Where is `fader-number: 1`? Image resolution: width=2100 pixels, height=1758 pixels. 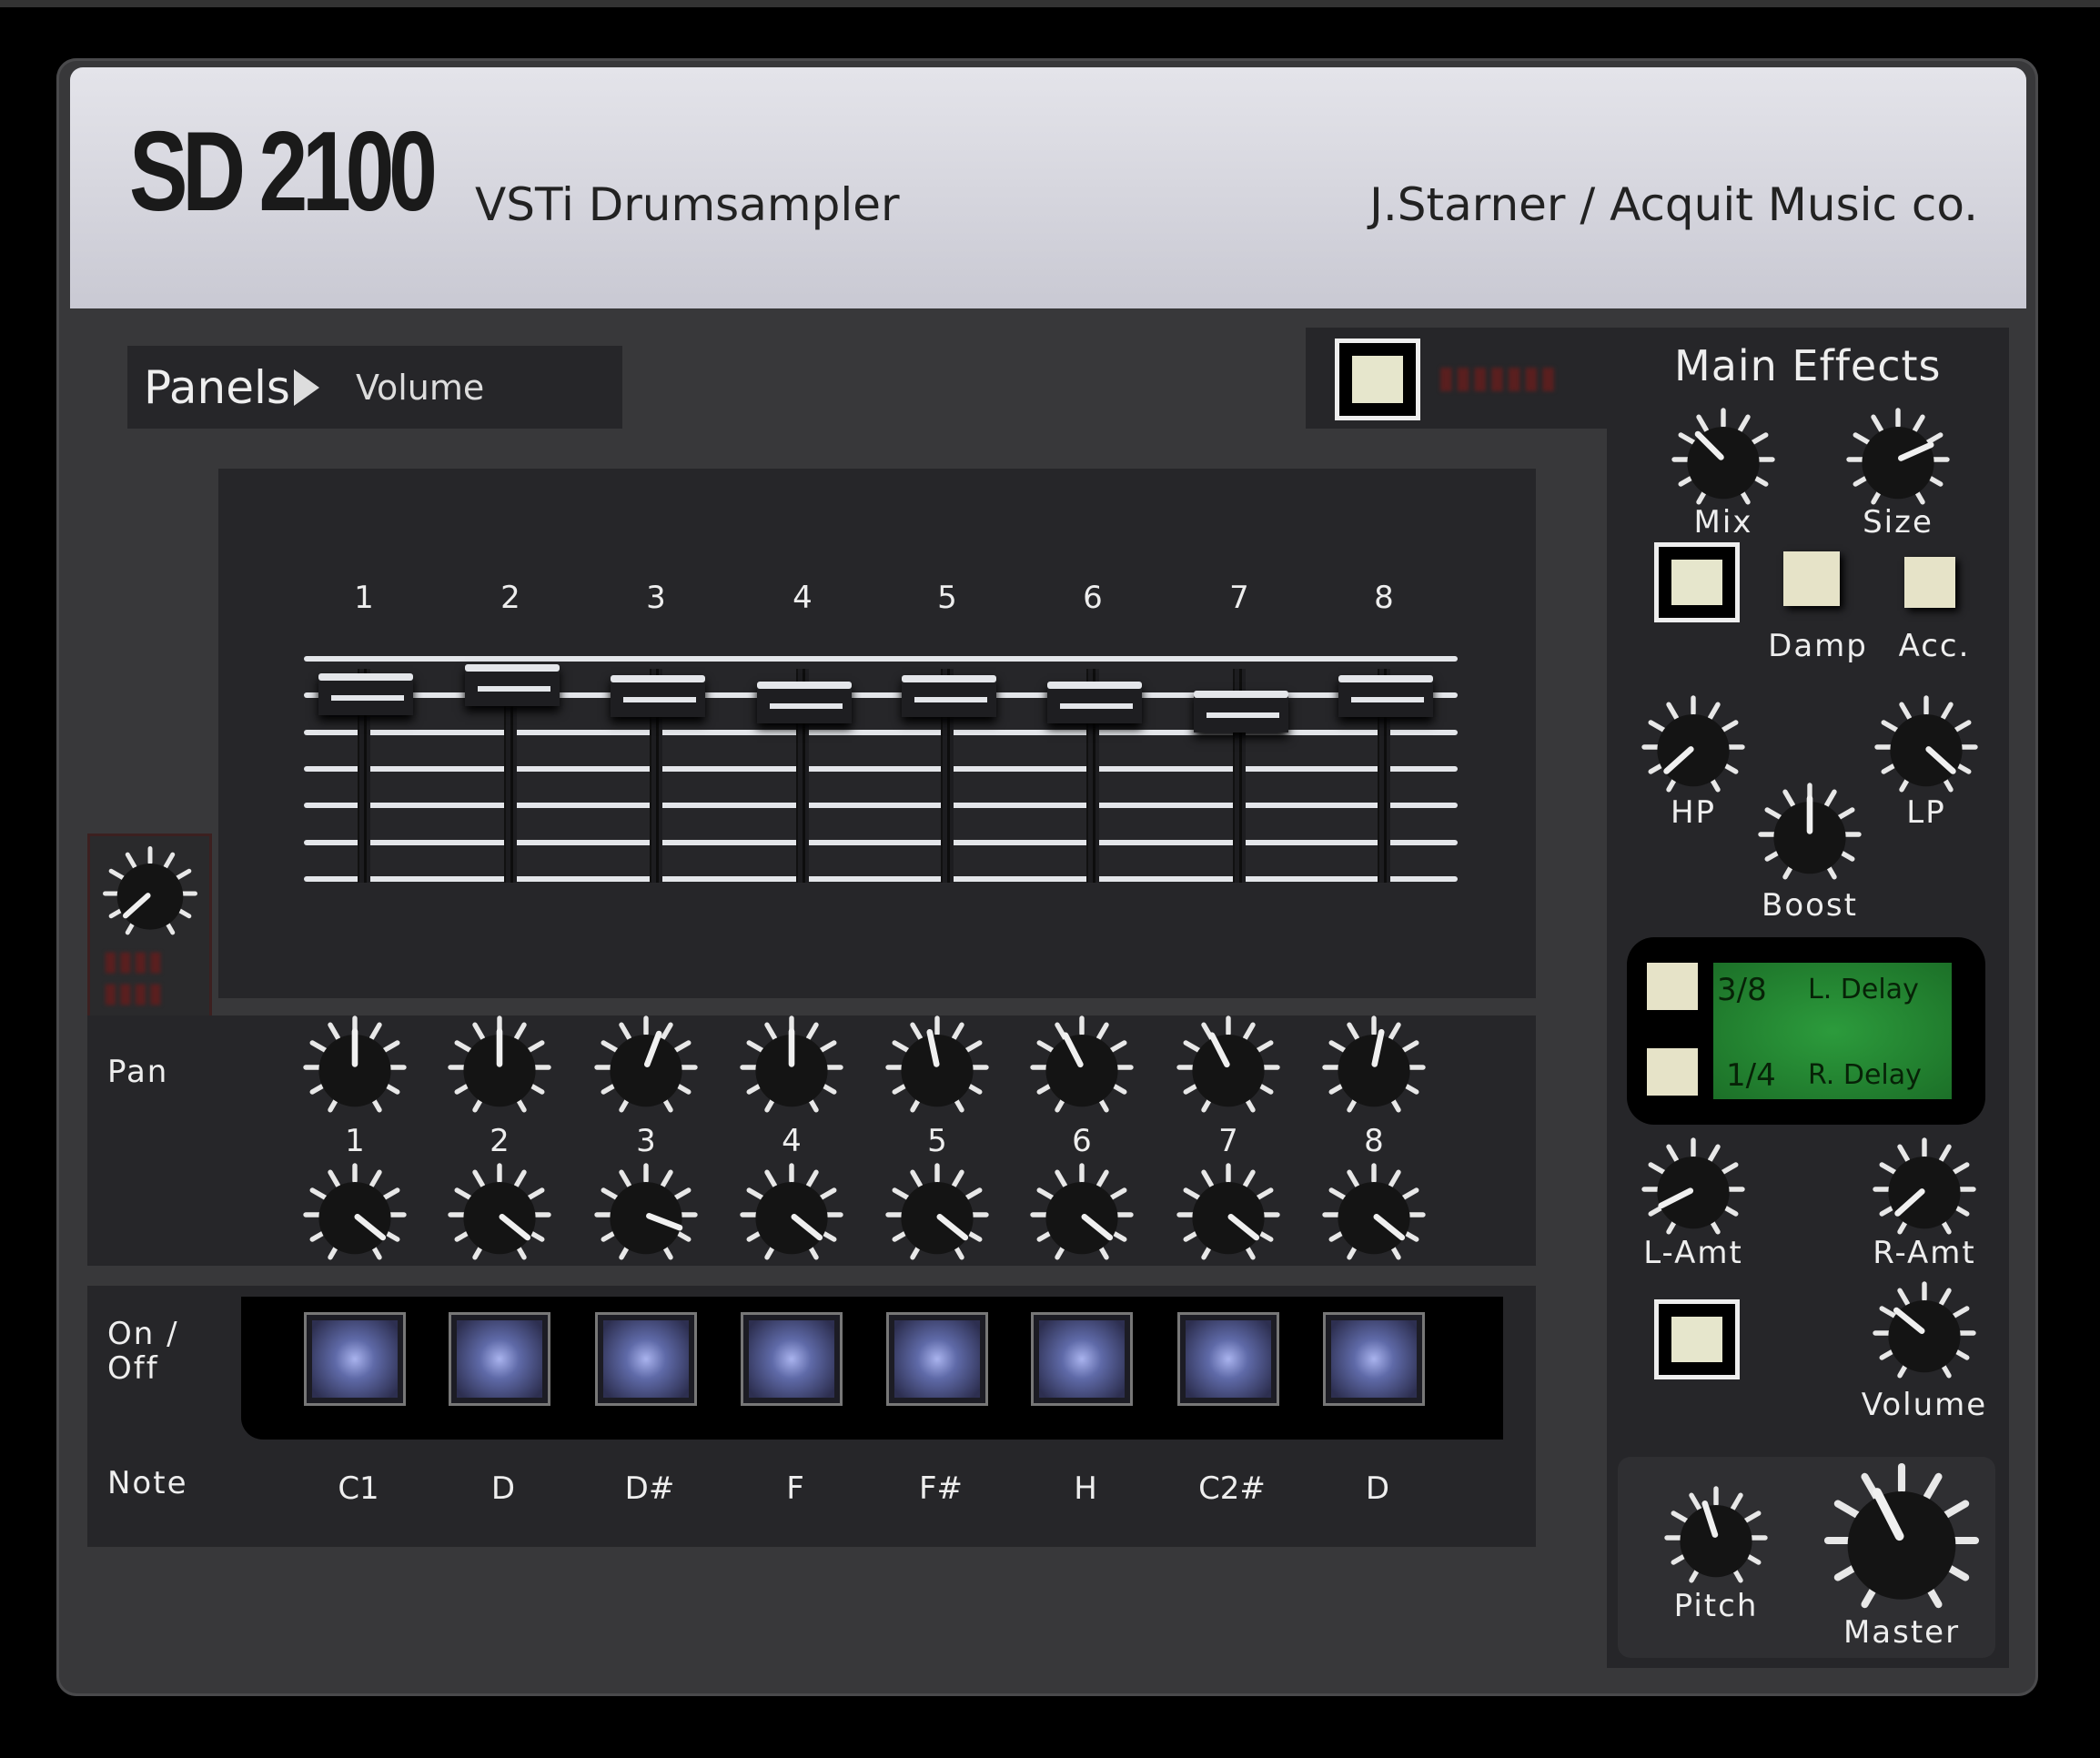 fader-number: 1 is located at coordinates (364, 598).